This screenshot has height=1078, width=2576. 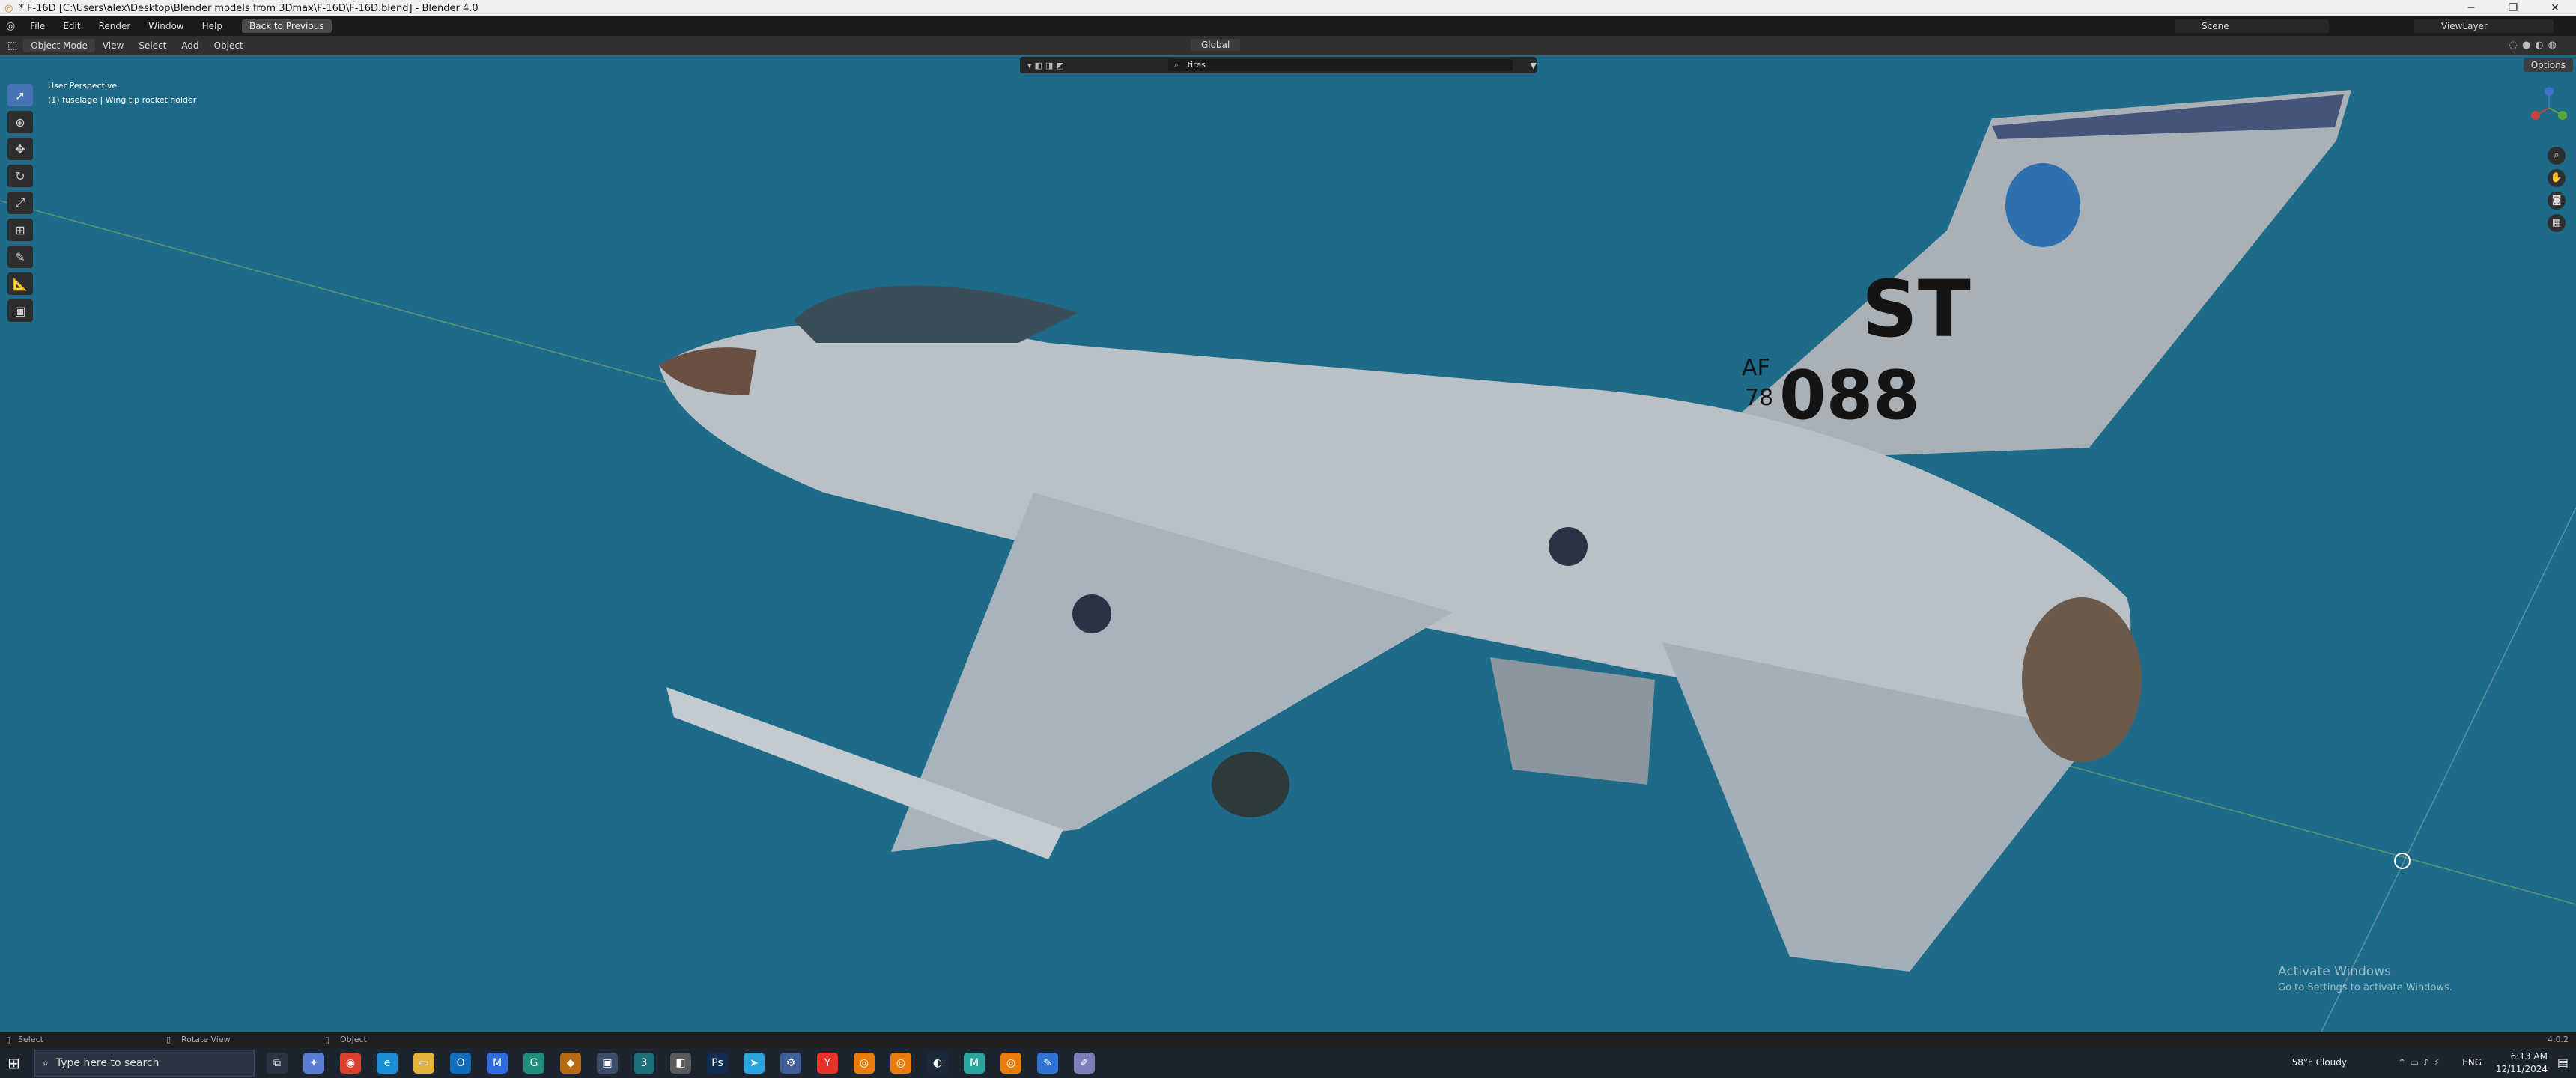 I want to click on mode-dropdown: Object Mode, so click(x=59, y=45).